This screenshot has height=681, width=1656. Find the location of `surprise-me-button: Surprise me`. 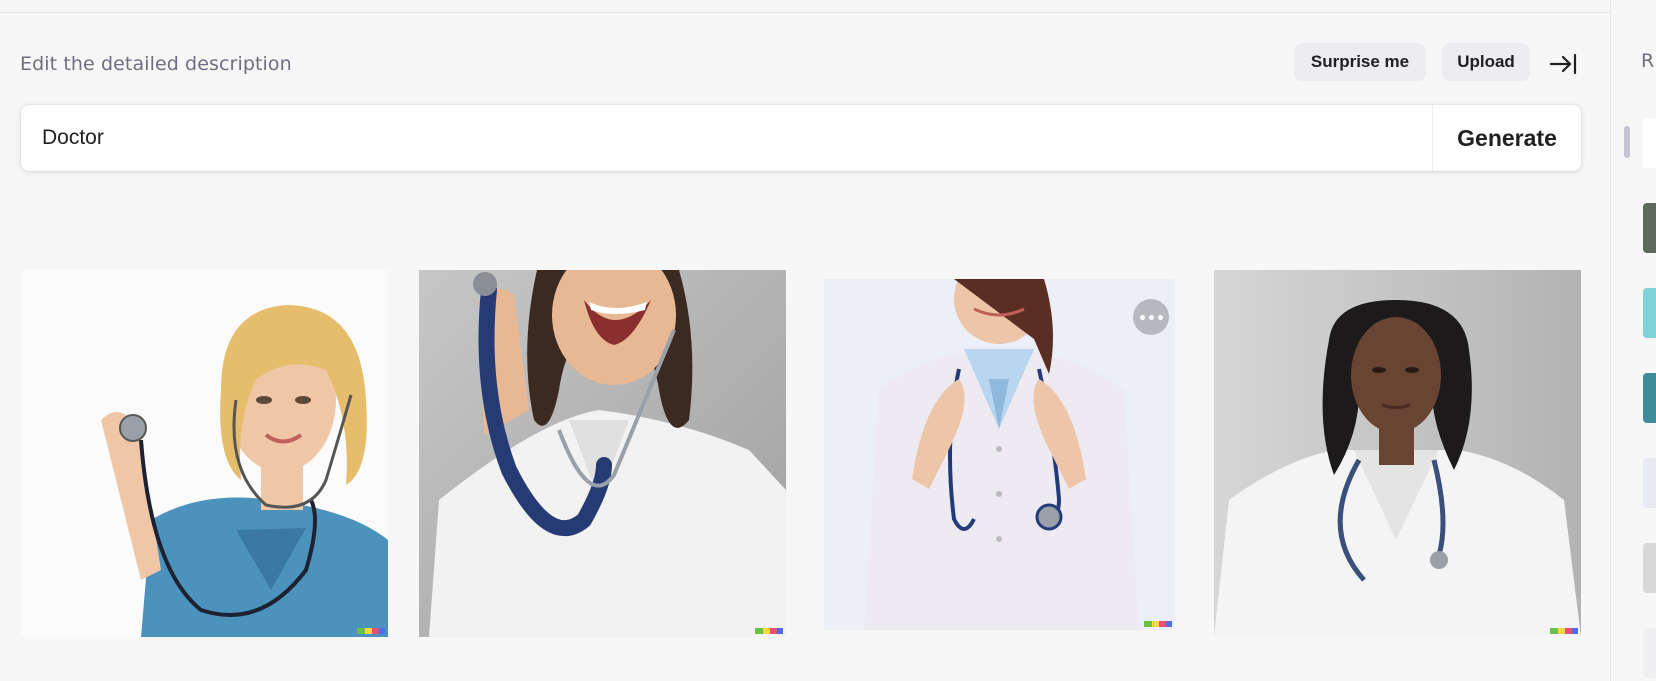

surprise-me-button: Surprise me is located at coordinates (1360, 62).